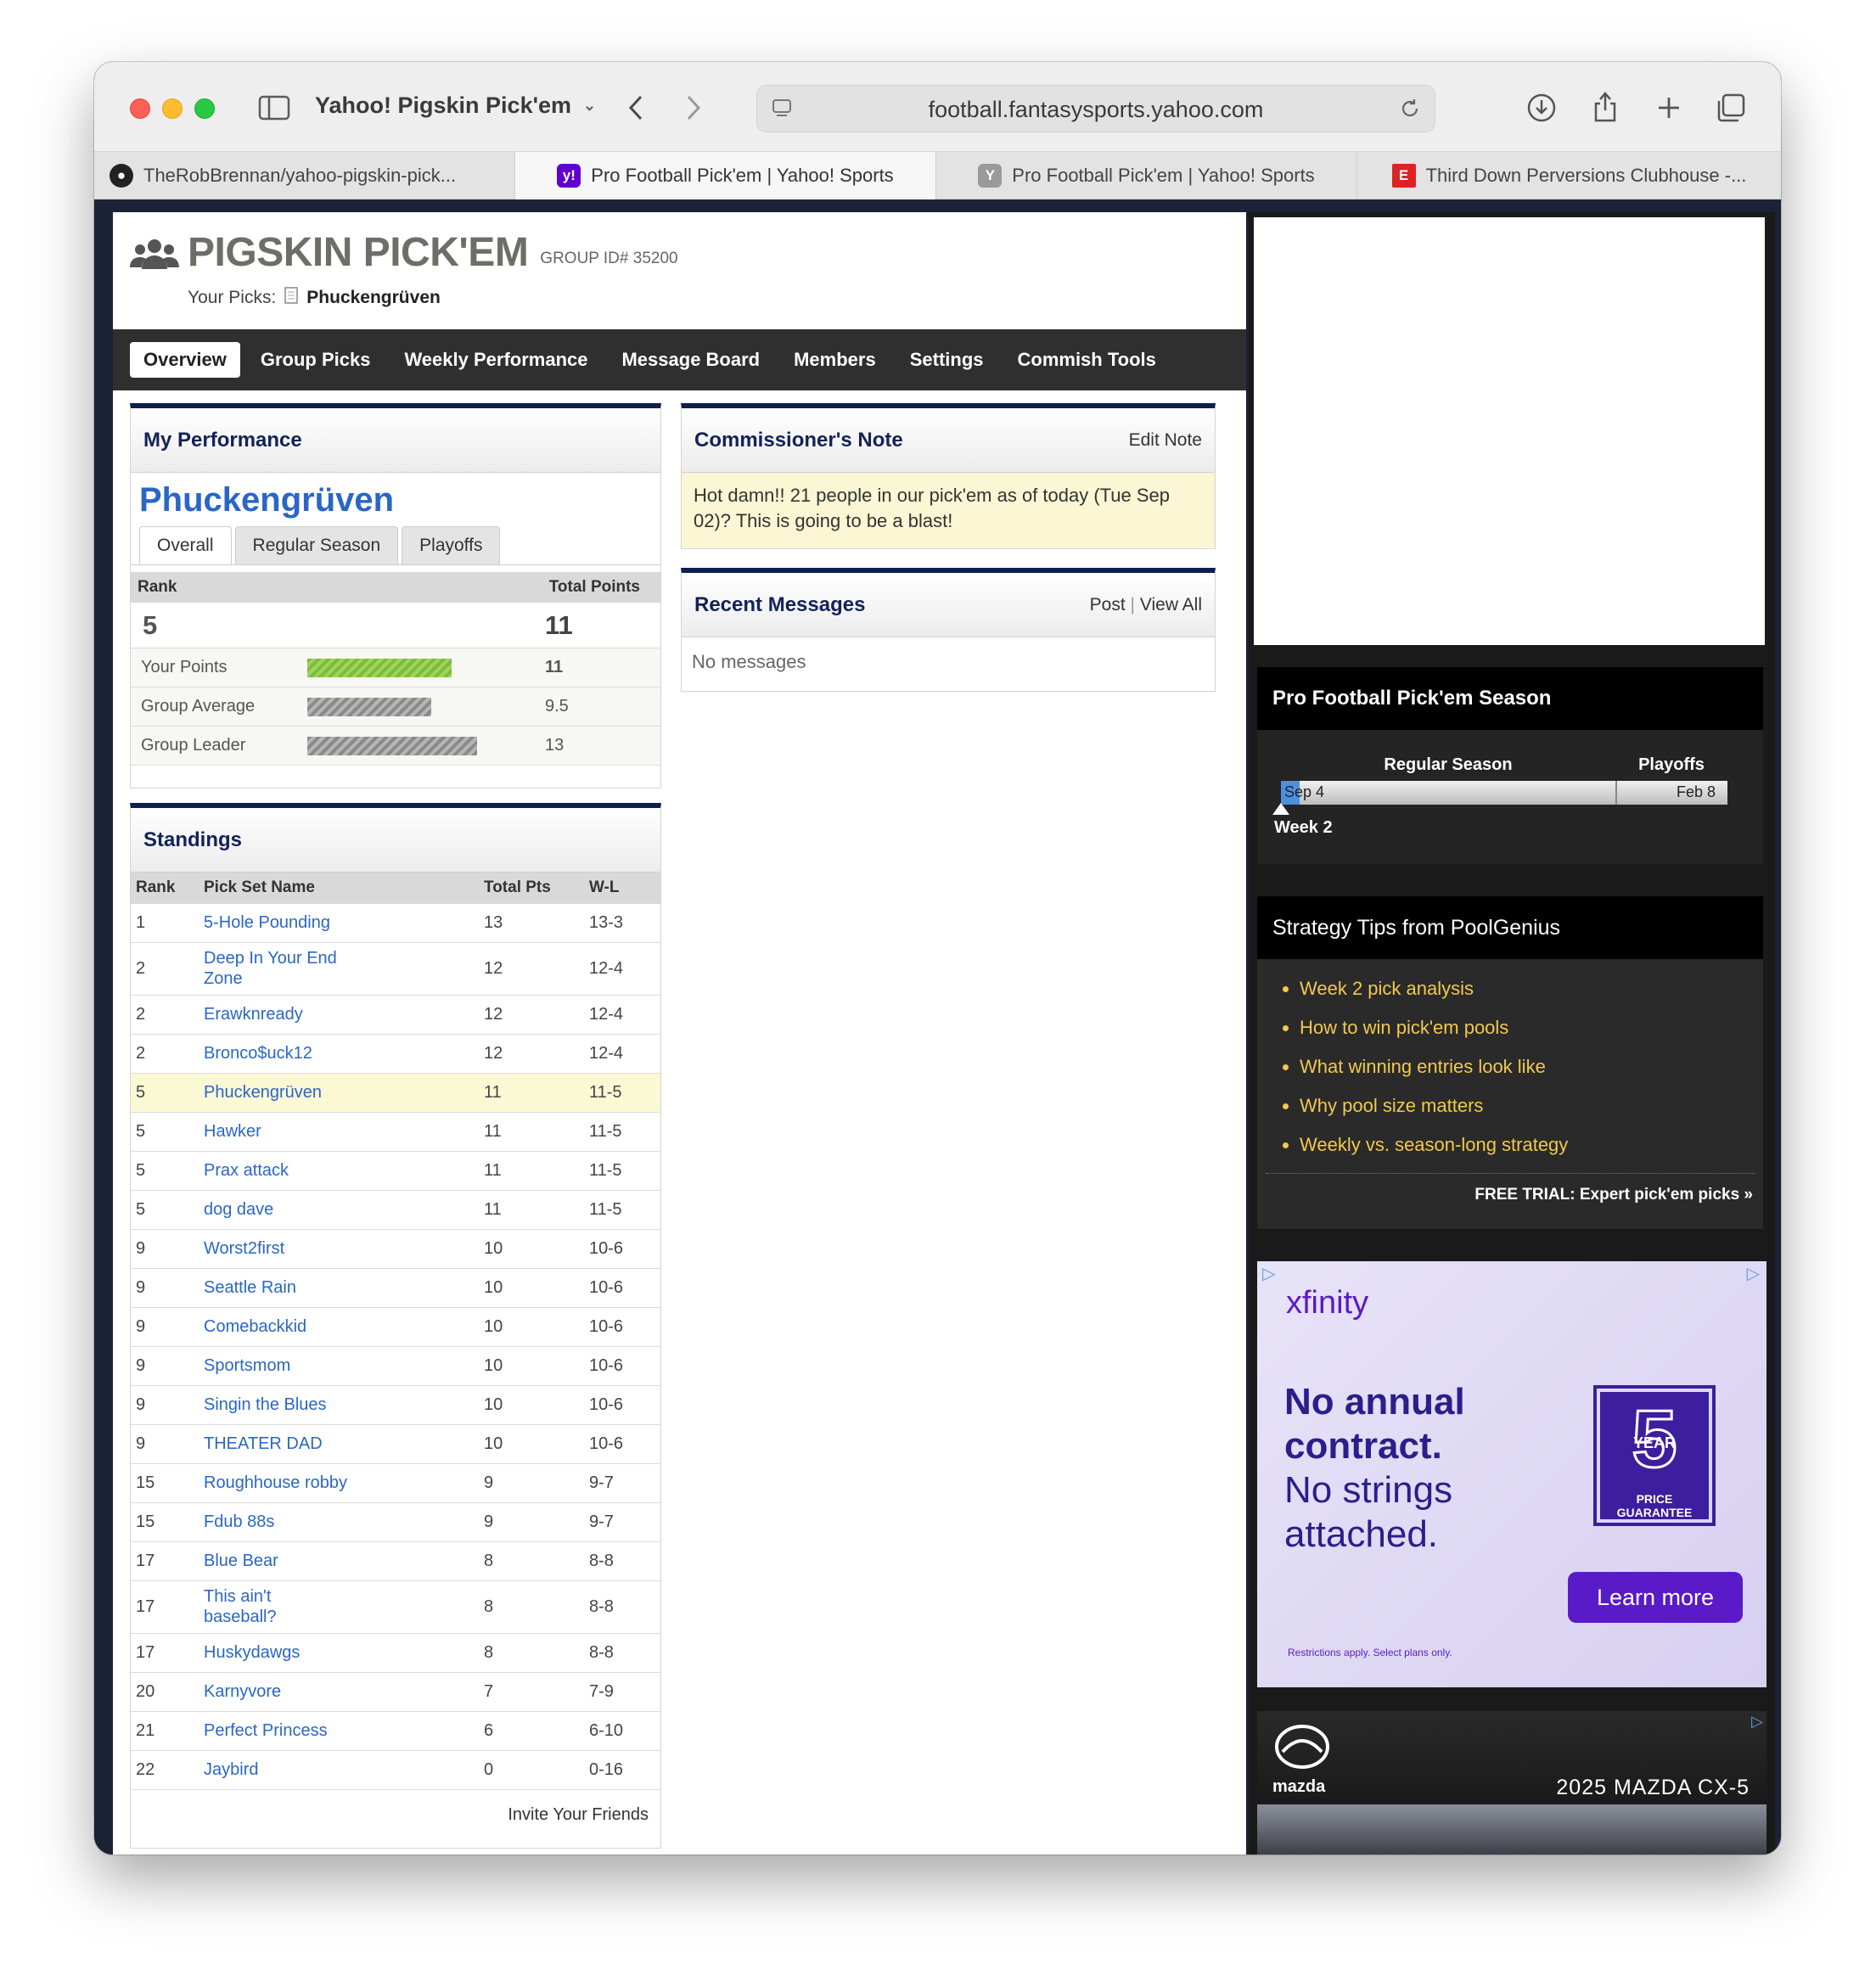 This screenshot has width=1876, height=1981. I want to click on playoffs-divider, so click(1616, 793).